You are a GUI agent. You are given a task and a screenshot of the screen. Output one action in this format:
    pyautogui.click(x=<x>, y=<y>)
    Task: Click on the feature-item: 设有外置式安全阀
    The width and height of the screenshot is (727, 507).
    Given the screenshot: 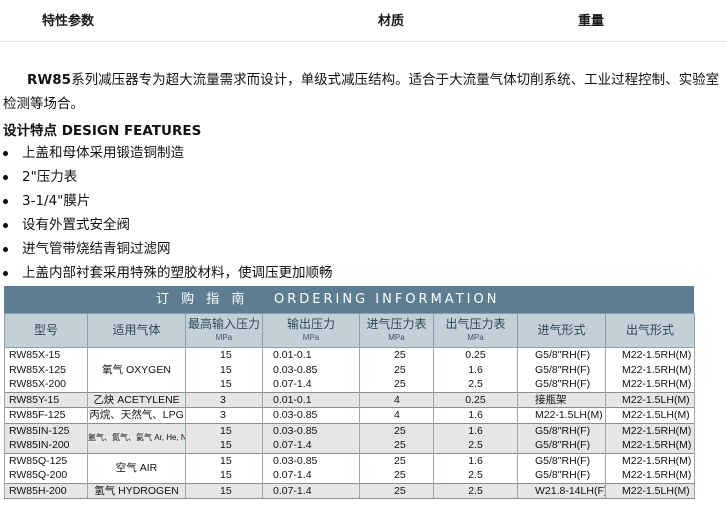 What is the action you would take?
    pyautogui.click(x=166, y=225)
    